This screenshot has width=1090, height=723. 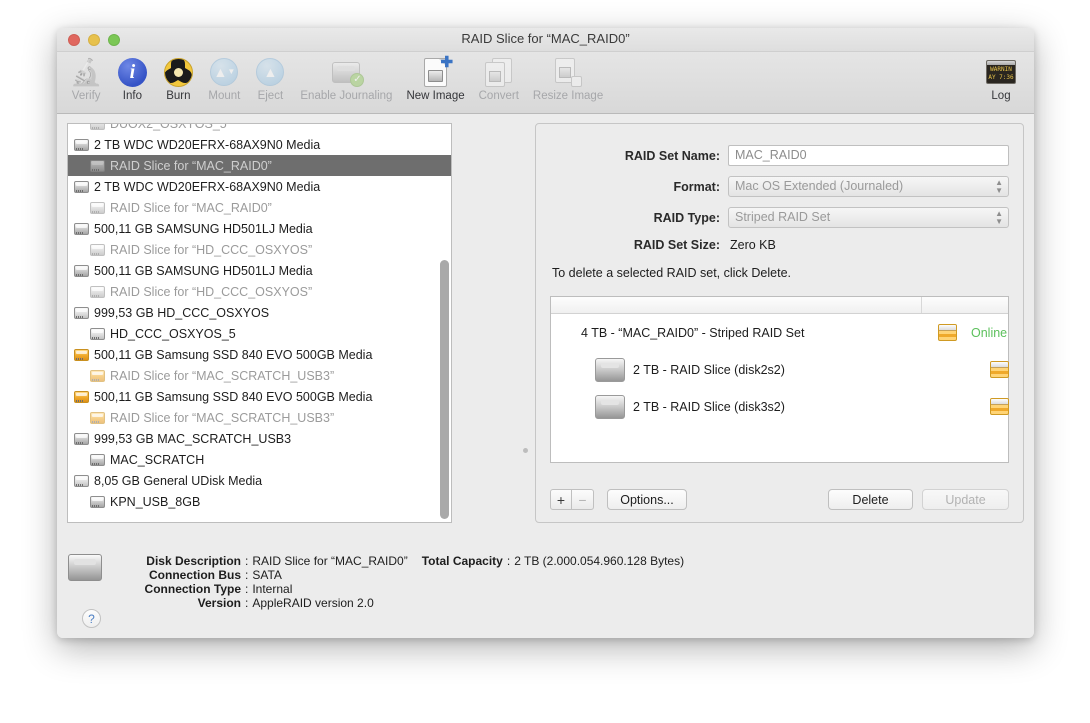 What do you see at coordinates (672, 155) in the screenshot?
I see `raid-set-name-label: RAID Set Name:` at bounding box center [672, 155].